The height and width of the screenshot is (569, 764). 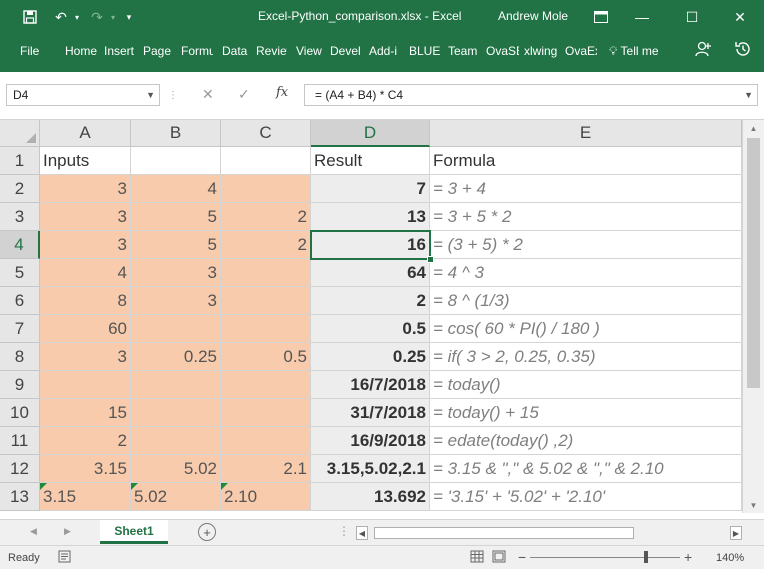 I want to click on cell-a6: 8, so click(x=85, y=301).